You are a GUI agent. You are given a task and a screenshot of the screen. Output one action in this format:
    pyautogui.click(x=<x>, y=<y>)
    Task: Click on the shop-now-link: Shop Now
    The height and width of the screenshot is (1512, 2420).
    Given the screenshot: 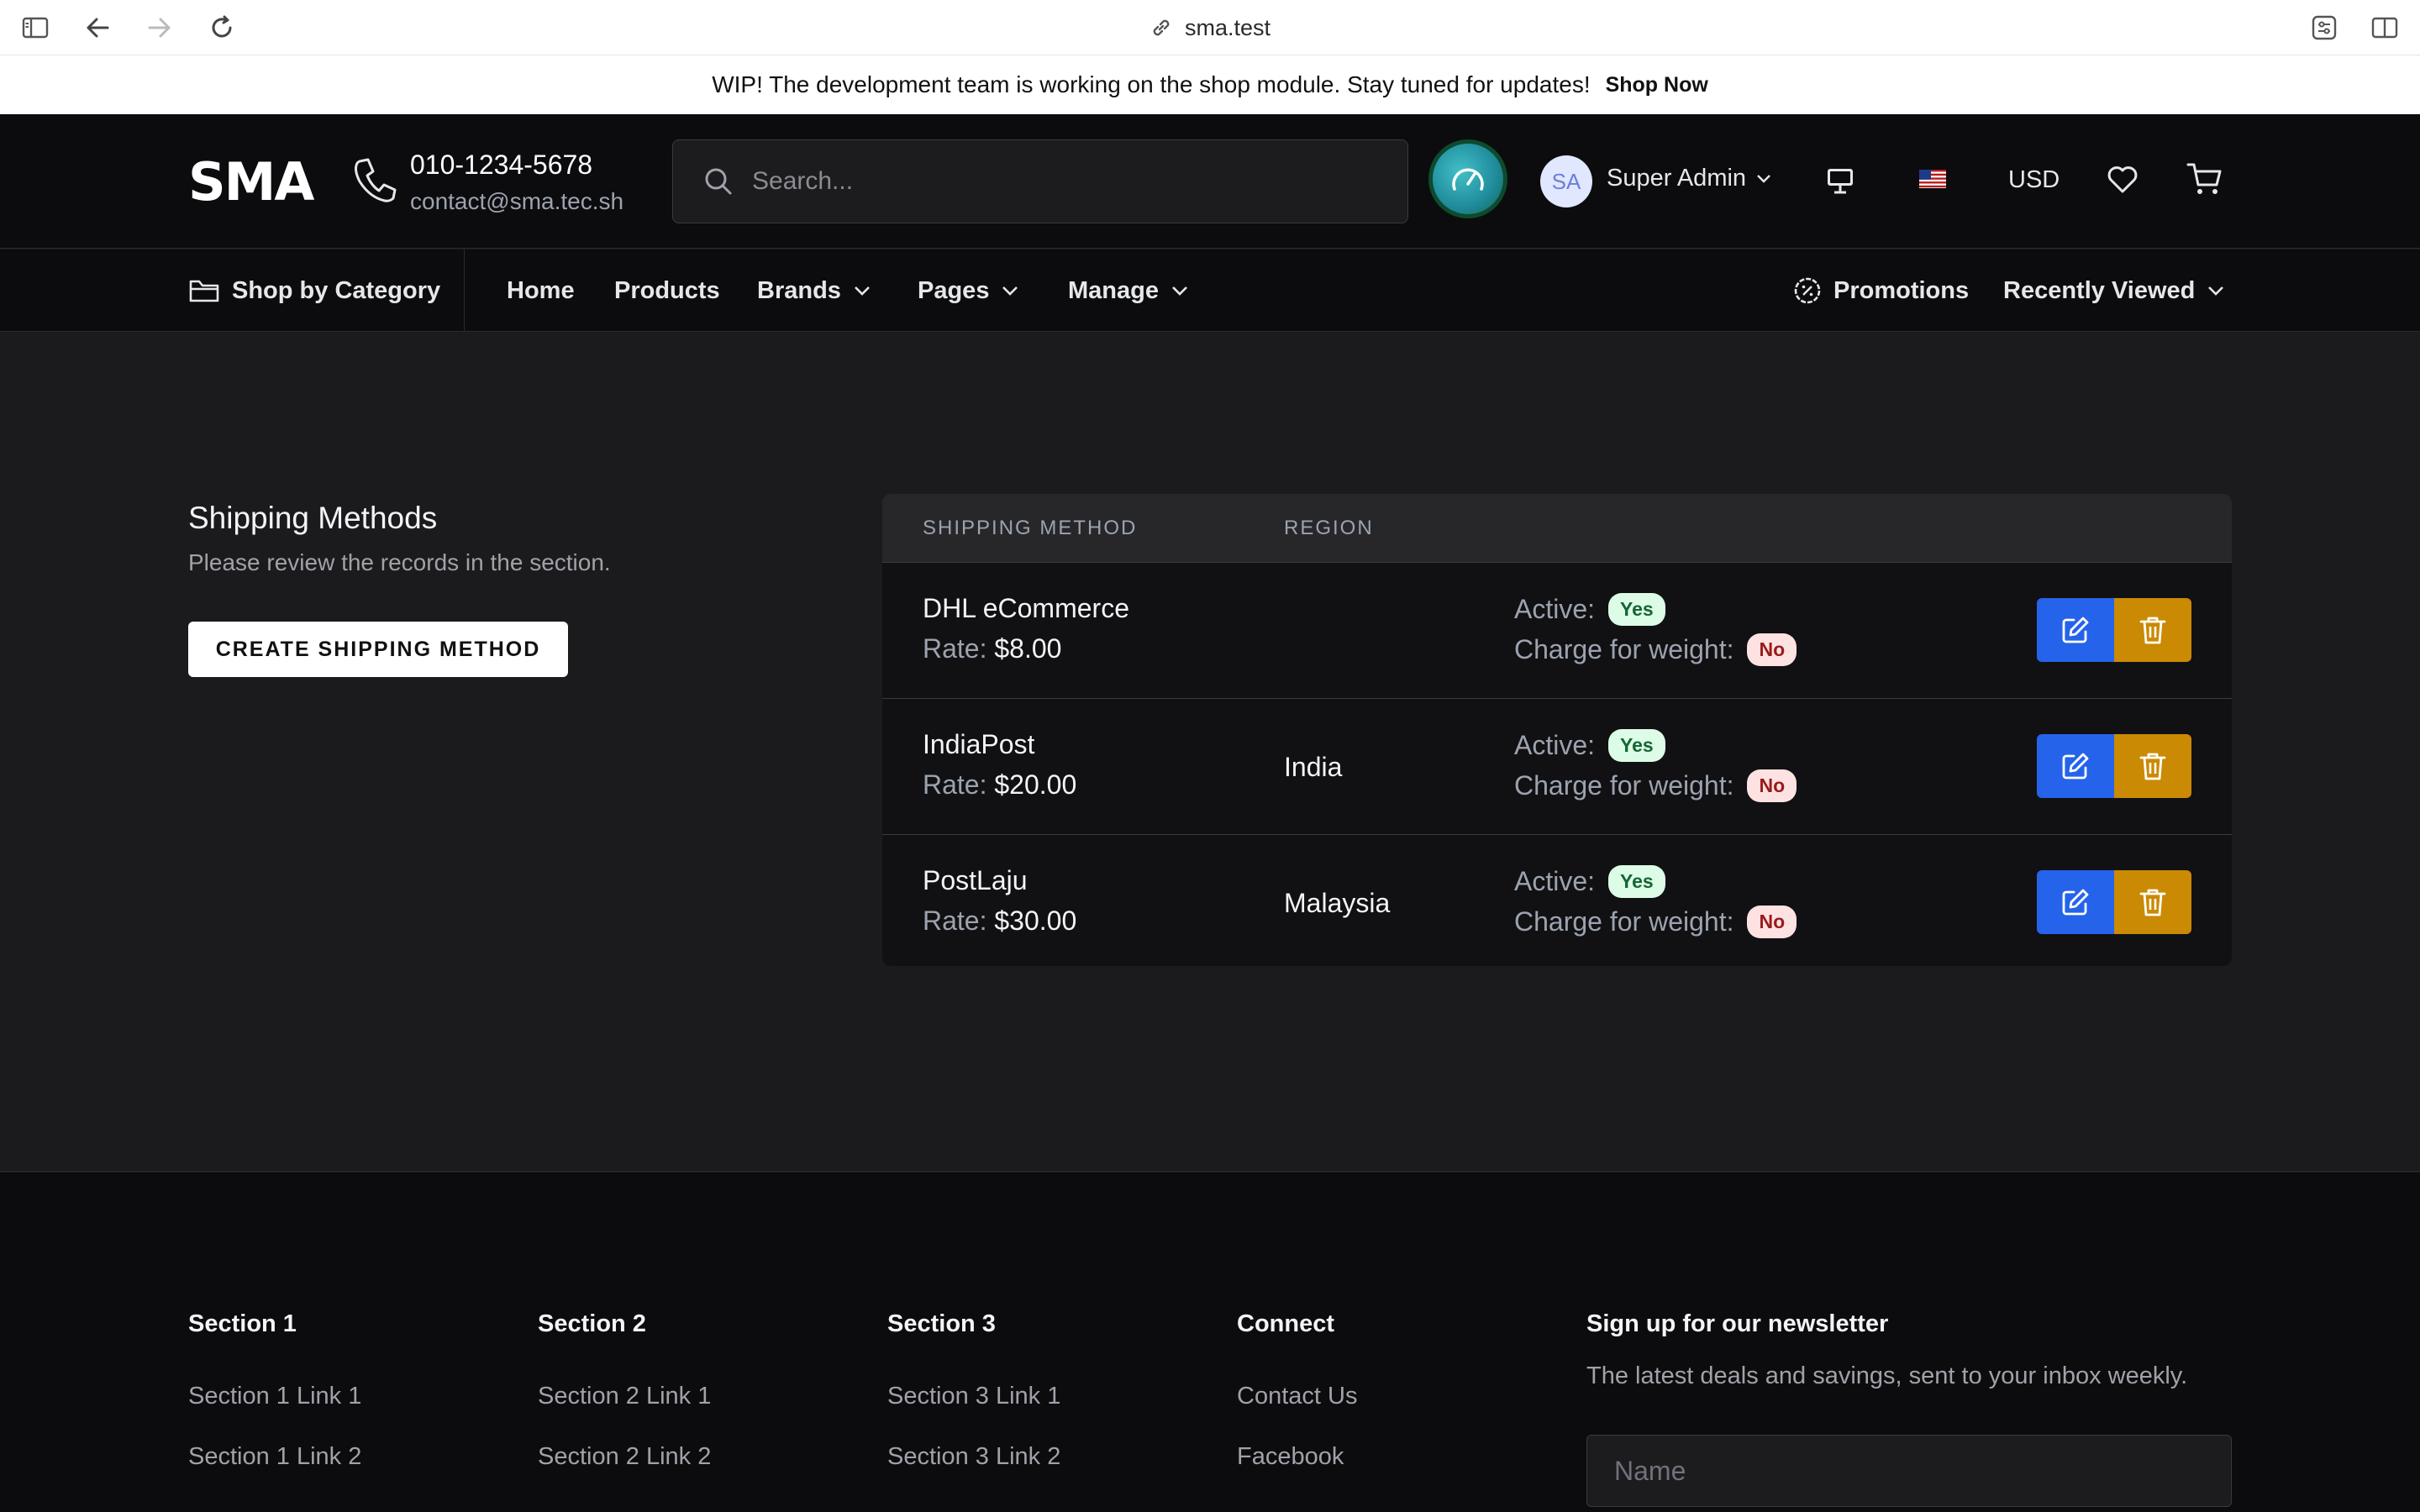 What is the action you would take?
    pyautogui.click(x=1657, y=85)
    